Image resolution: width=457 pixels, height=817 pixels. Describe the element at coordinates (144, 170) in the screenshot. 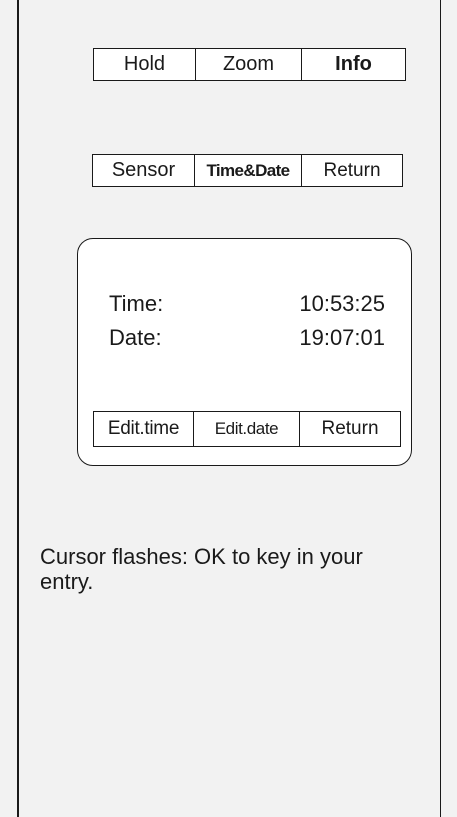

I see `menu-item-sensor: Sensor` at that location.